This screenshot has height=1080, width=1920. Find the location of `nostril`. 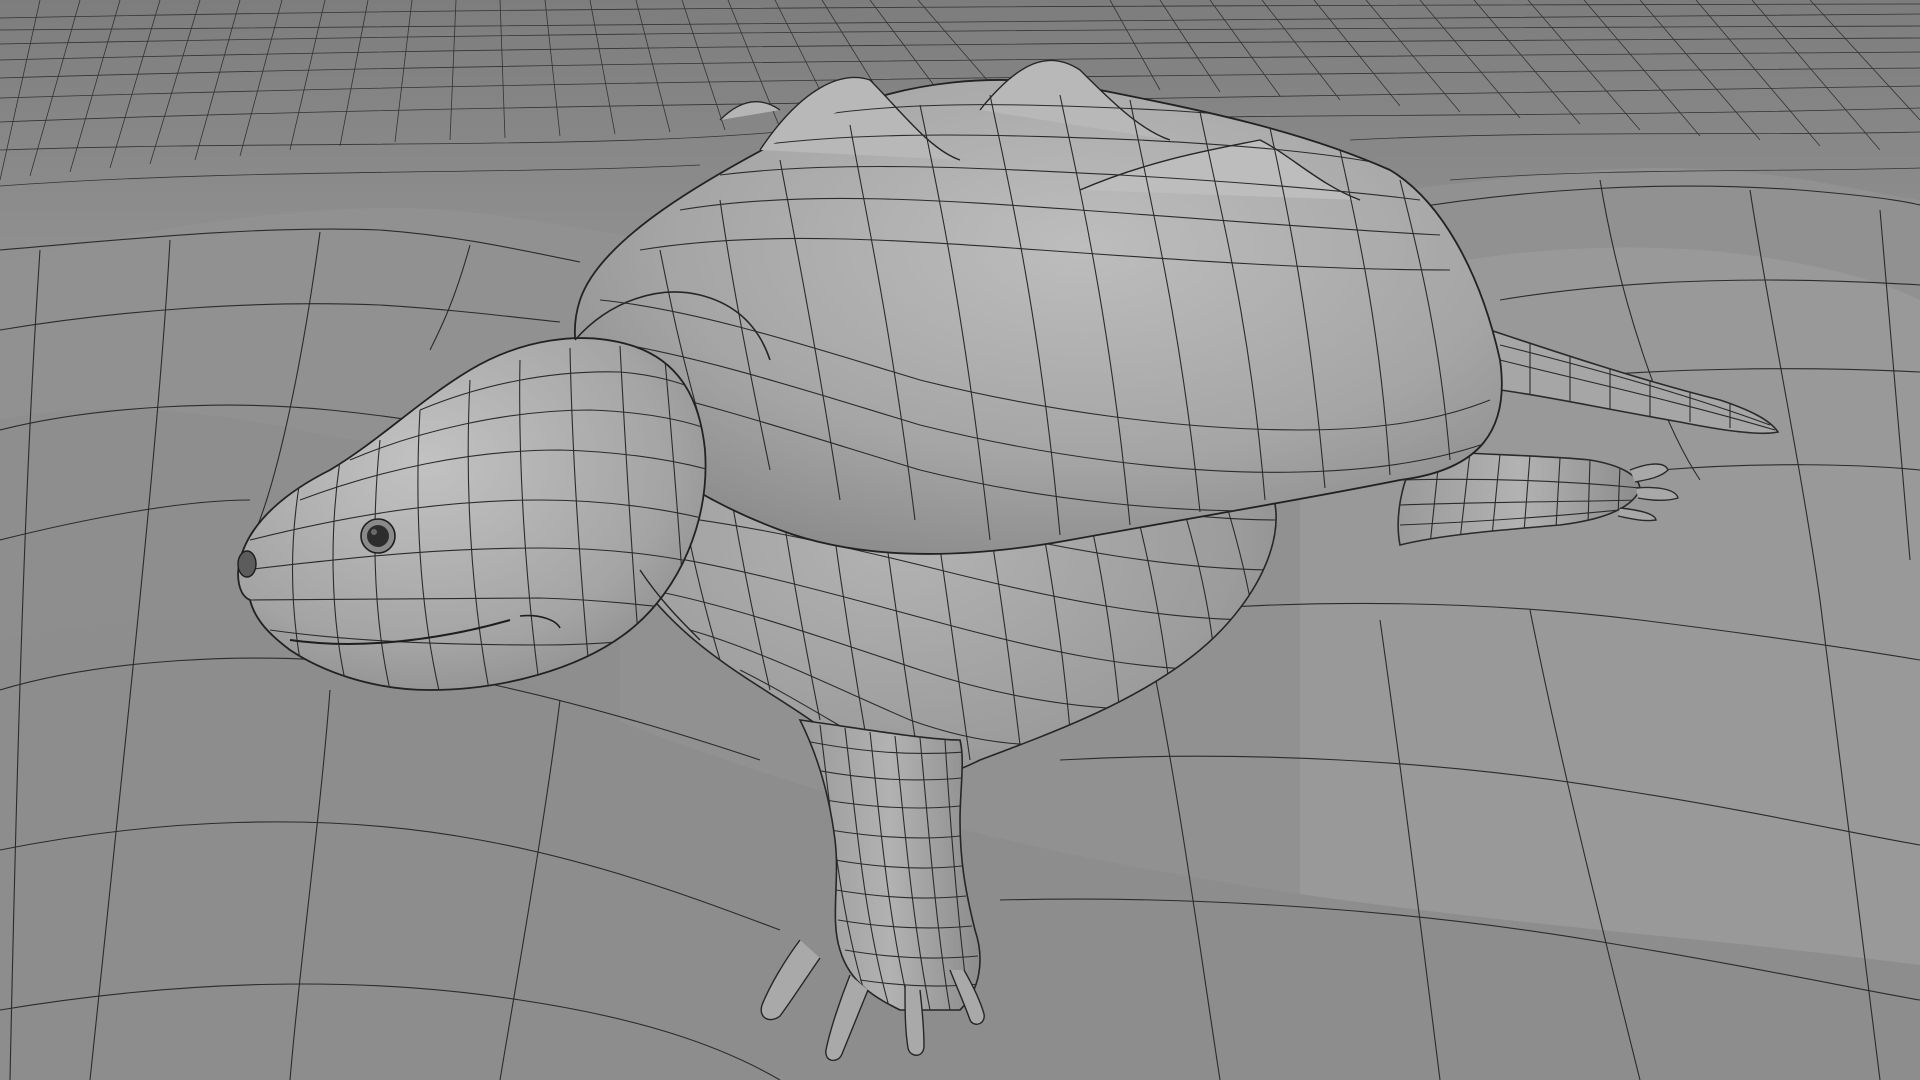

nostril is located at coordinates (247, 564).